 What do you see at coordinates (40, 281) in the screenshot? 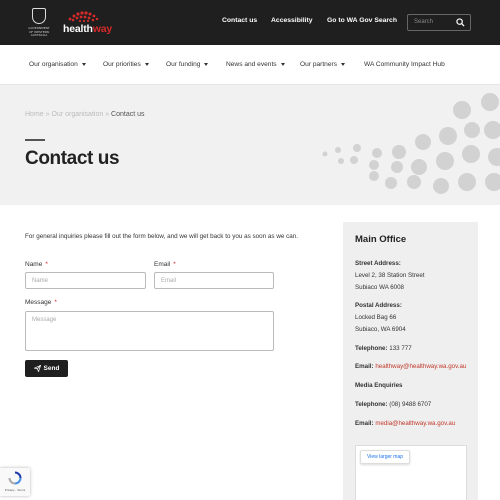
I see `name-placeholder: Name` at bounding box center [40, 281].